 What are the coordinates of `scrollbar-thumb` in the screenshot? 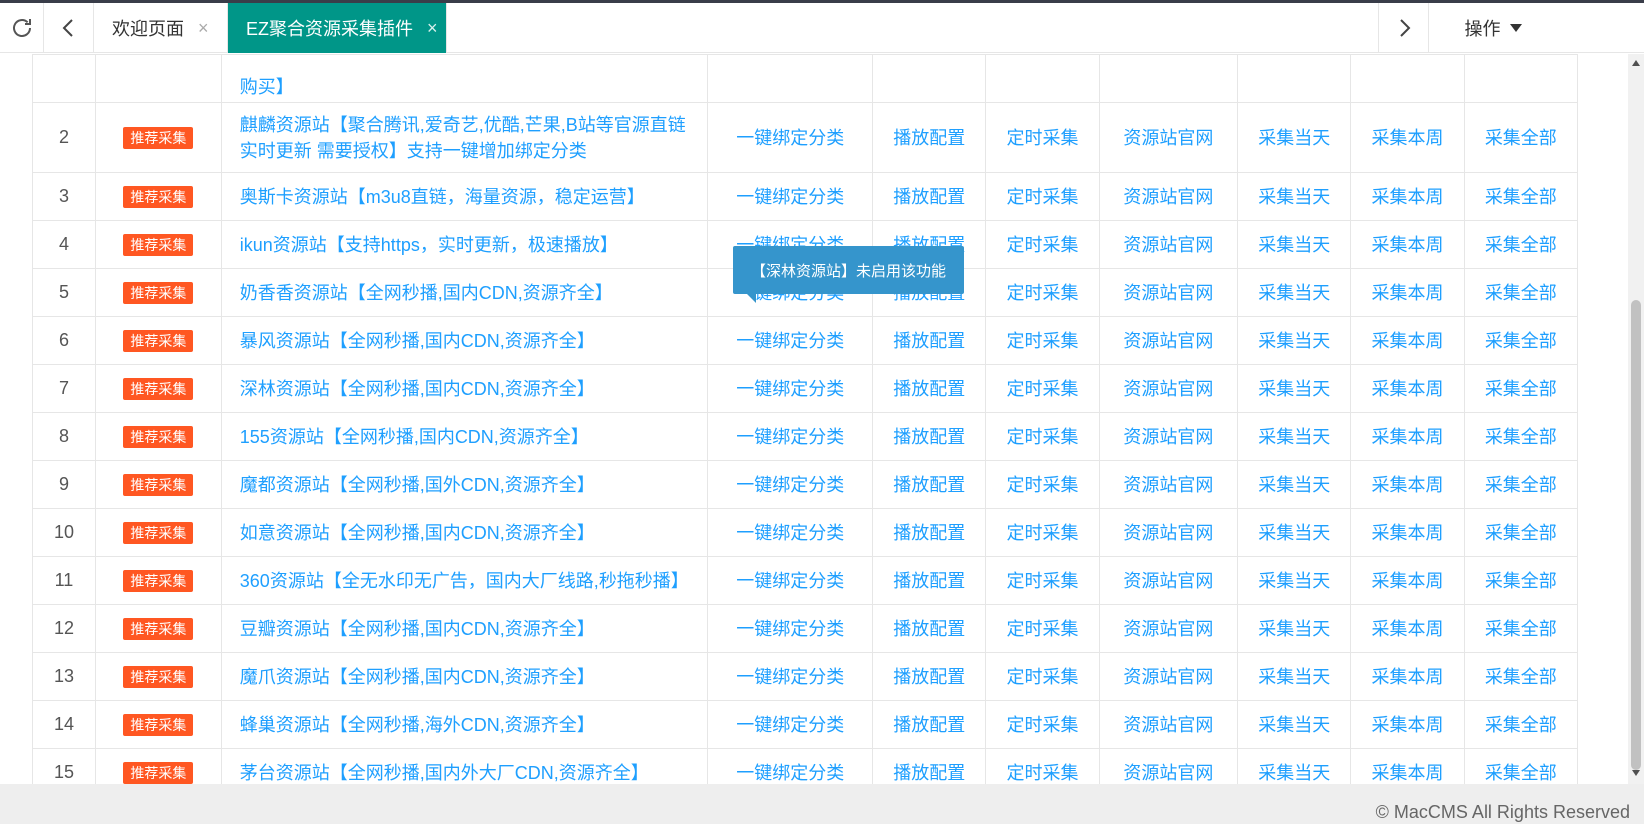 It's located at (1636, 535).